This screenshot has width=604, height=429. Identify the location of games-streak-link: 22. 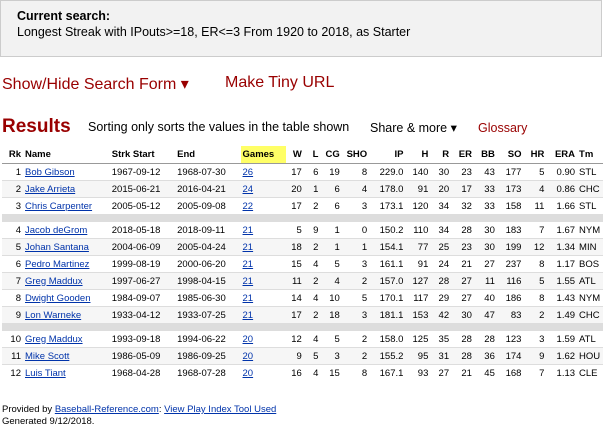
(248, 206).